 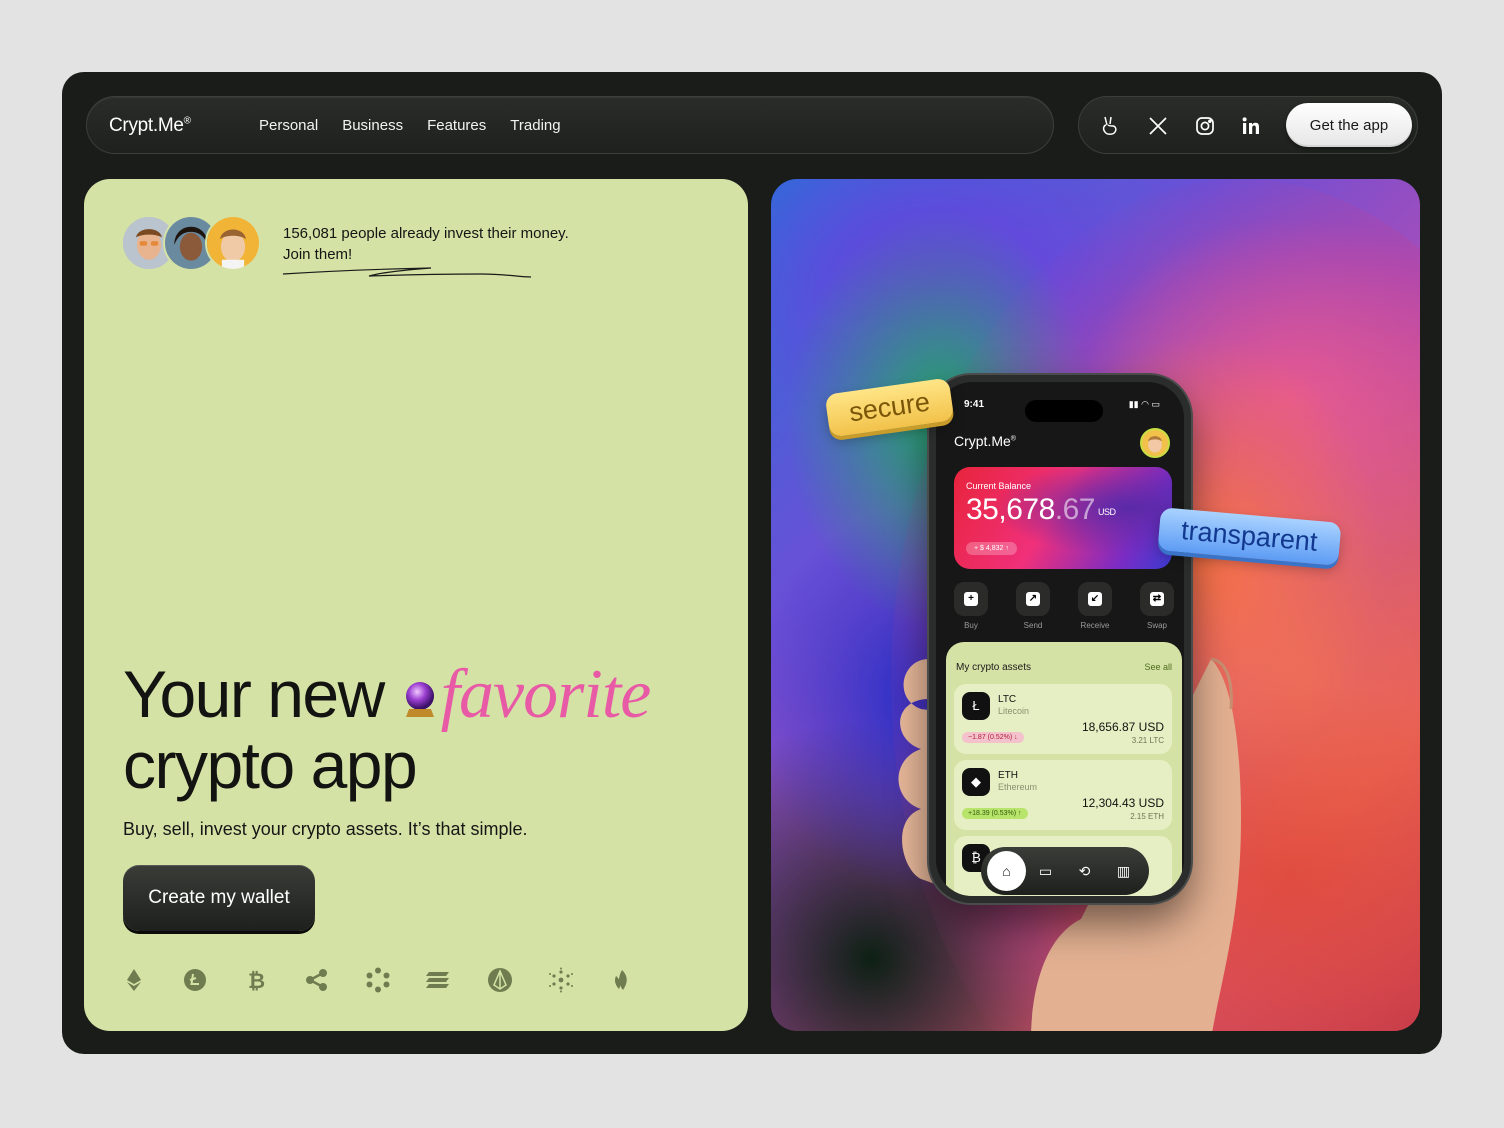 What do you see at coordinates (1158, 126) in the screenshot?
I see `x-icon` at bounding box center [1158, 126].